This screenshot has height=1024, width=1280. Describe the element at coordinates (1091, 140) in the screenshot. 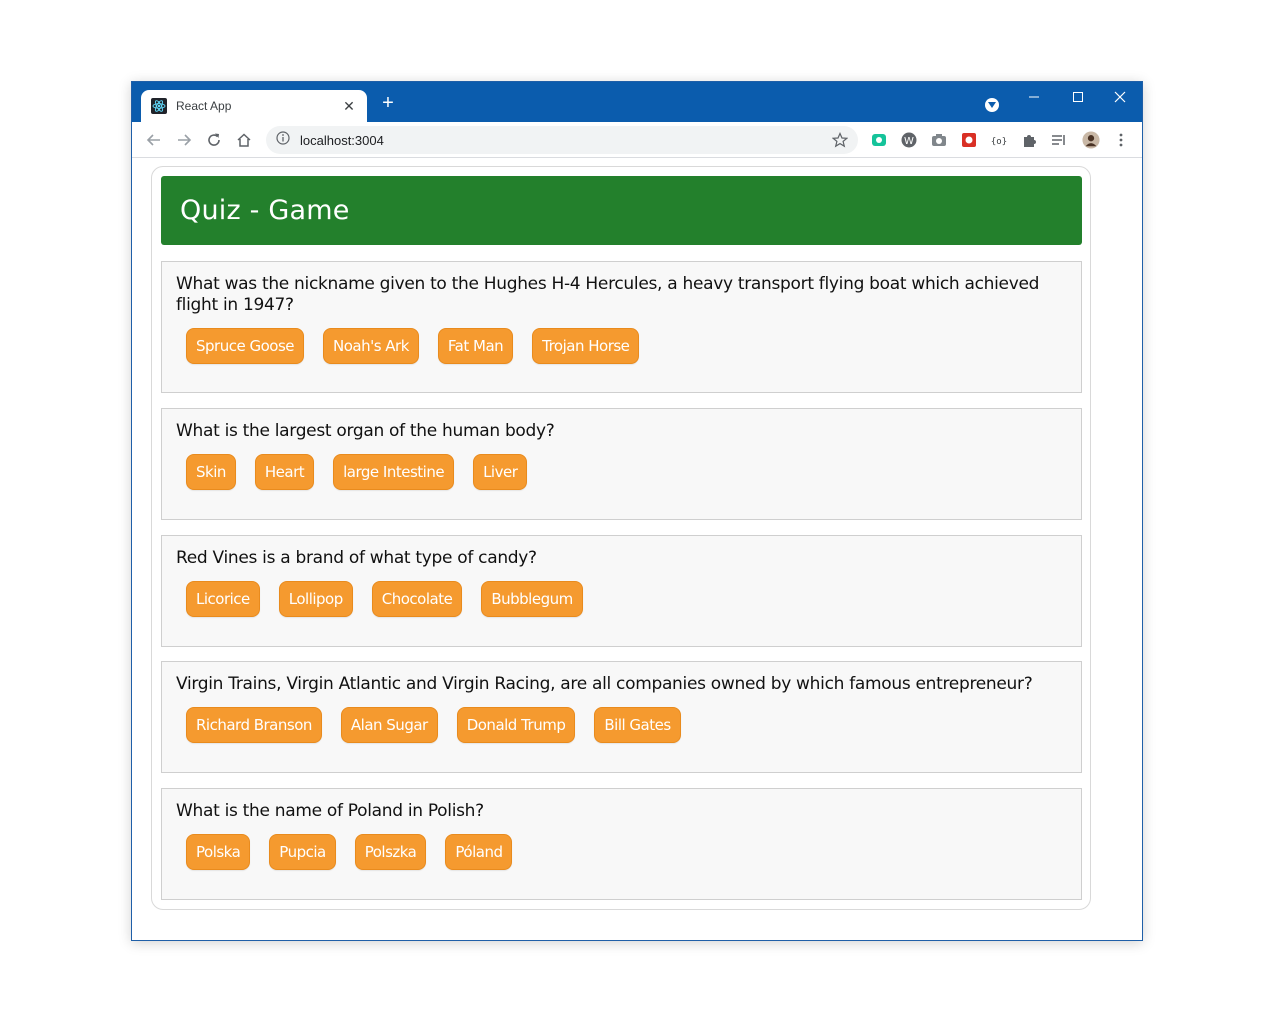

I see `profile-avatar` at that location.